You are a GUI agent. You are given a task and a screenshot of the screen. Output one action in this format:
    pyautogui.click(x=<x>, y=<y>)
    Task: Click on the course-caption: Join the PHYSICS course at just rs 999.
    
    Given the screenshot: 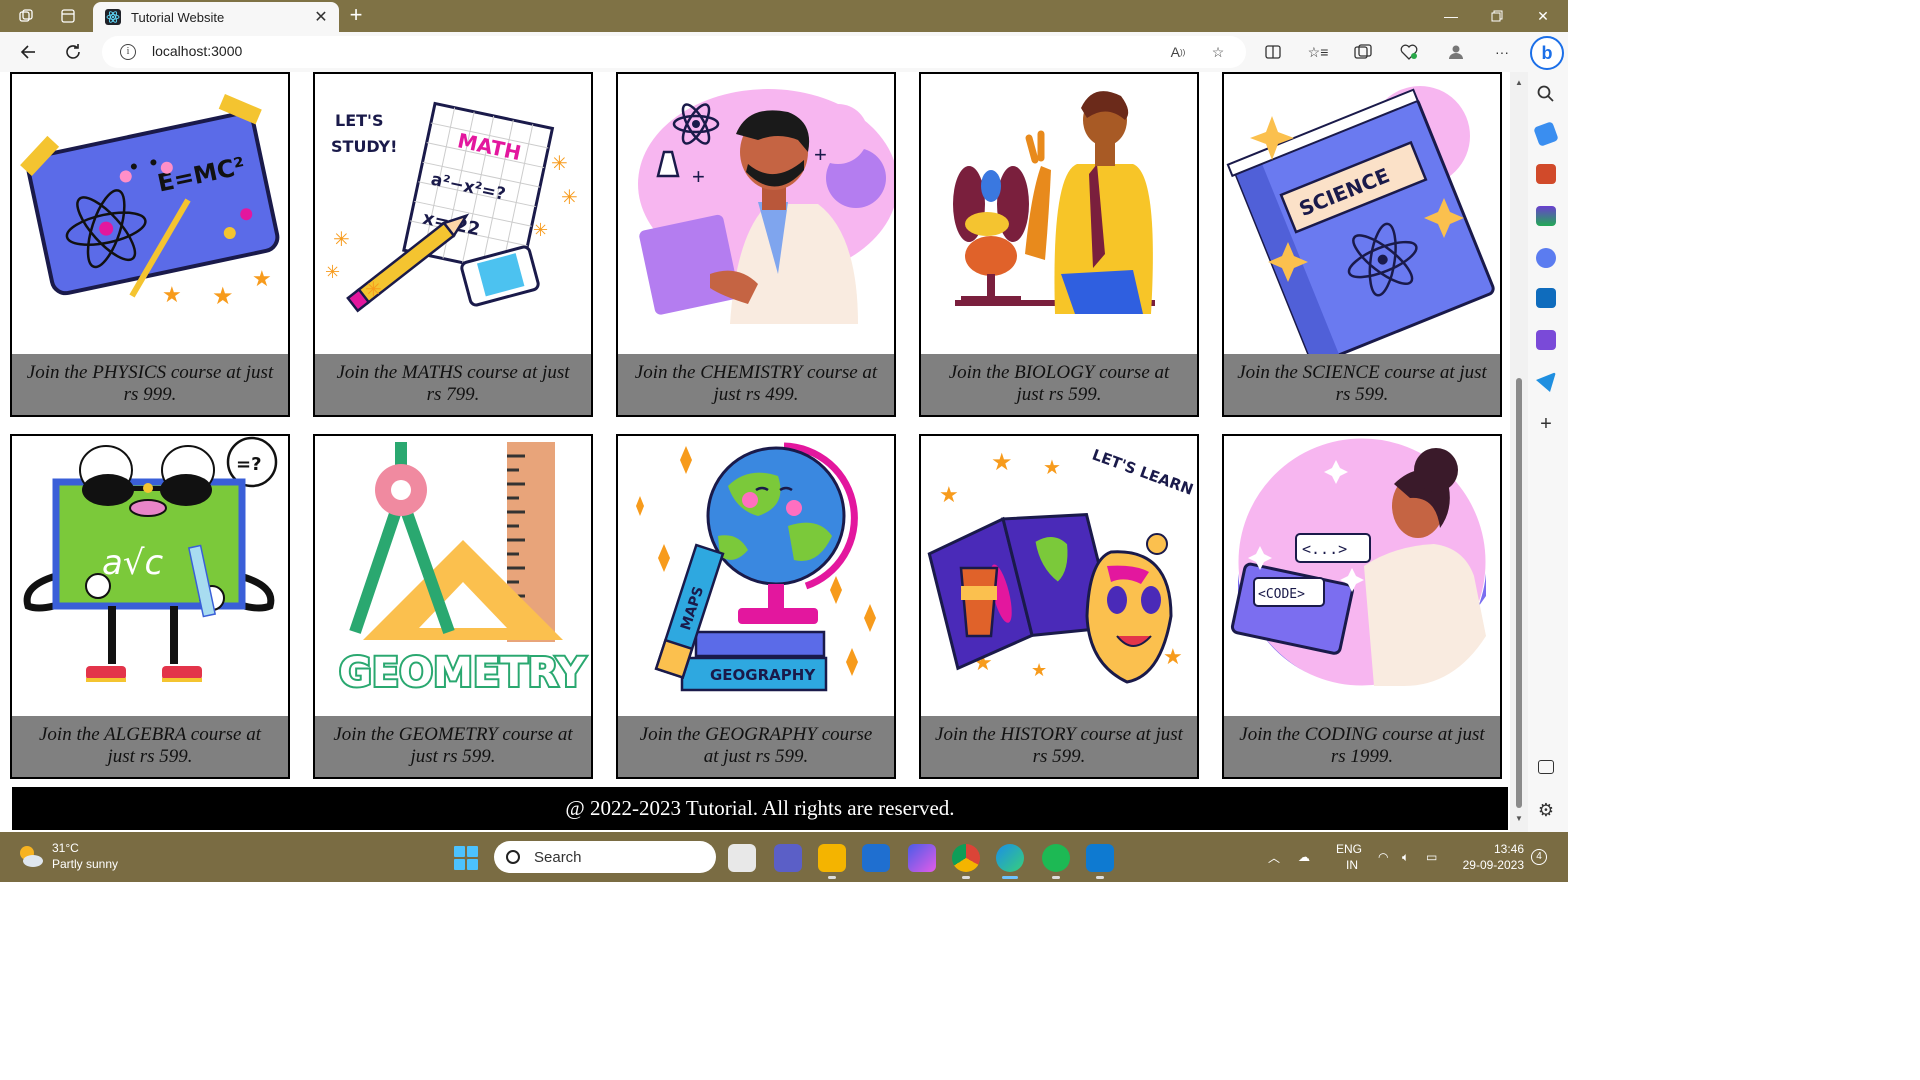 What is the action you would take?
    pyautogui.click(x=150, y=384)
    